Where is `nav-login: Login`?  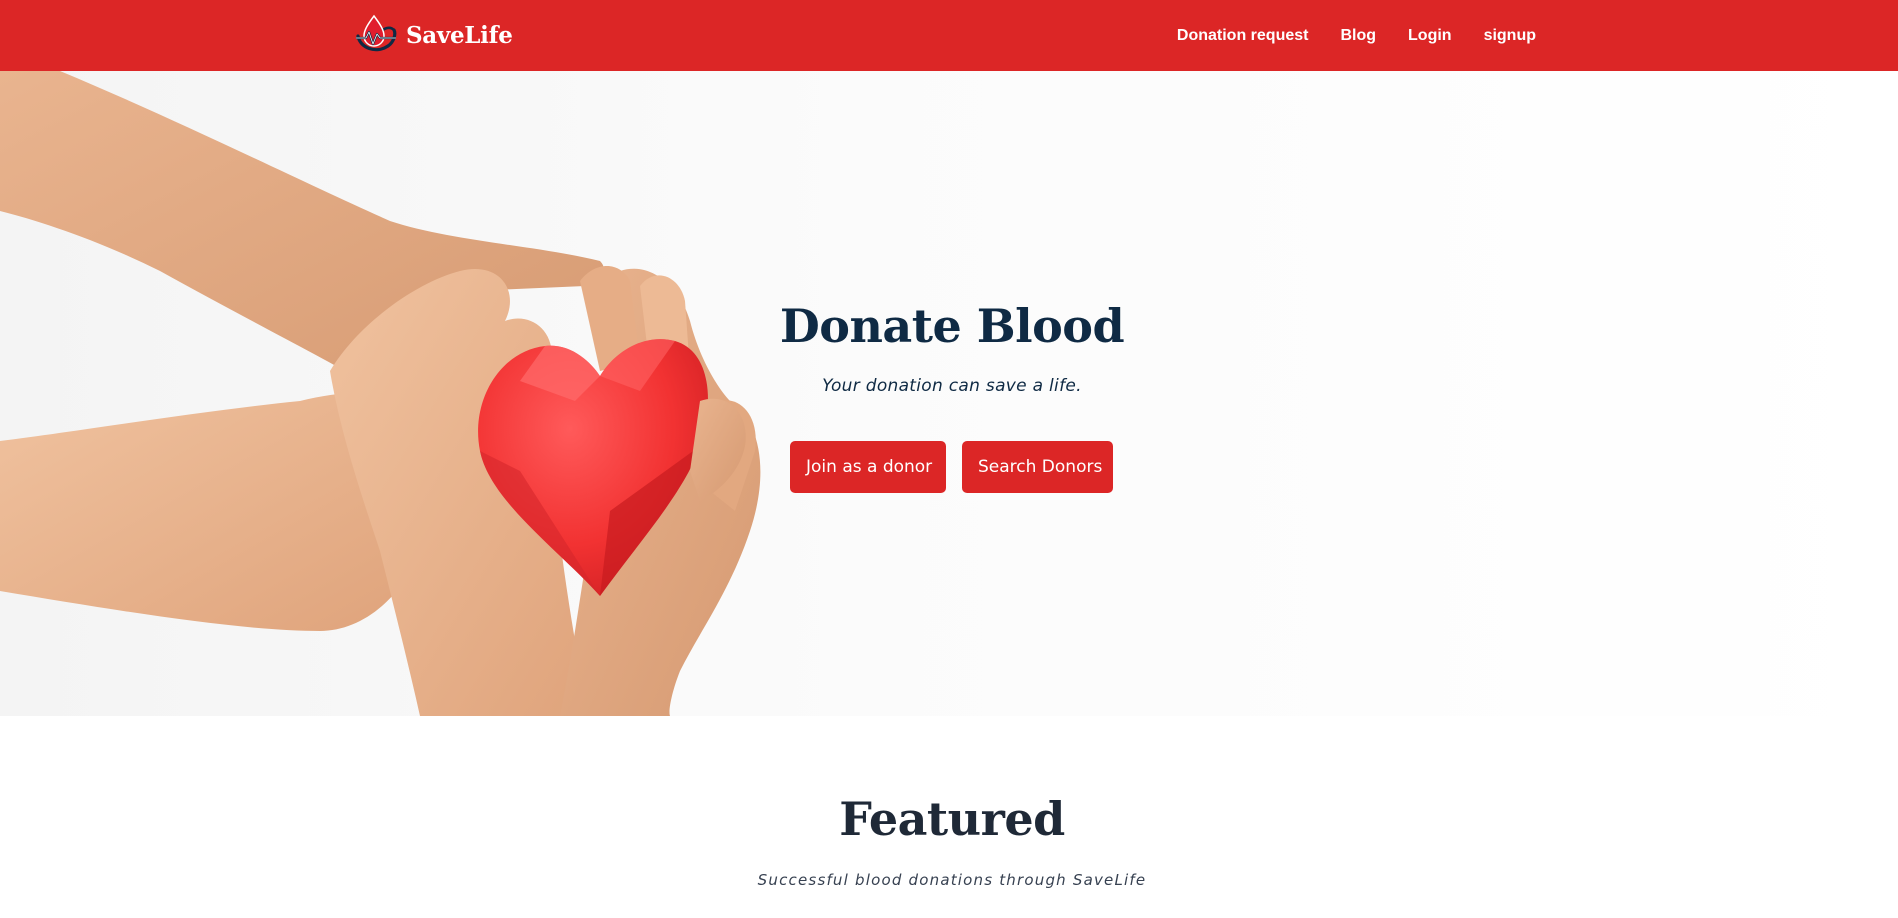
nav-login: Login is located at coordinates (1430, 36).